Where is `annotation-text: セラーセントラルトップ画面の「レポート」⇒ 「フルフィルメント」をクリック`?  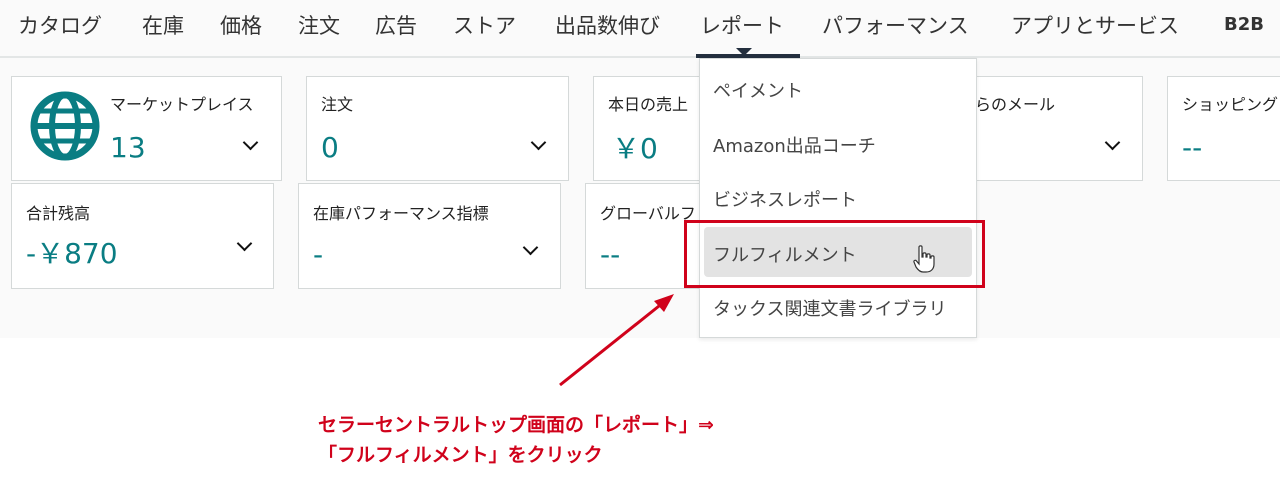
annotation-text: セラーセントラルトップ画面の「レポート」⇒ 「フルフィルメント」をクリック is located at coordinates (516, 440).